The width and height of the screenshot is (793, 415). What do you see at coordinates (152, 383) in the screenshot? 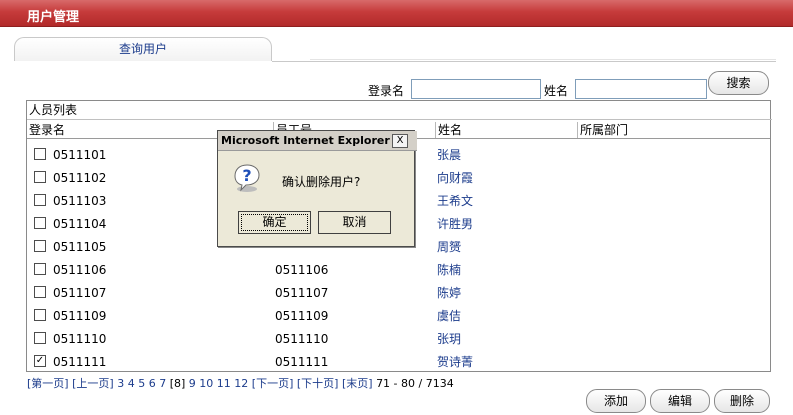
I see `pager-page: 6` at bounding box center [152, 383].